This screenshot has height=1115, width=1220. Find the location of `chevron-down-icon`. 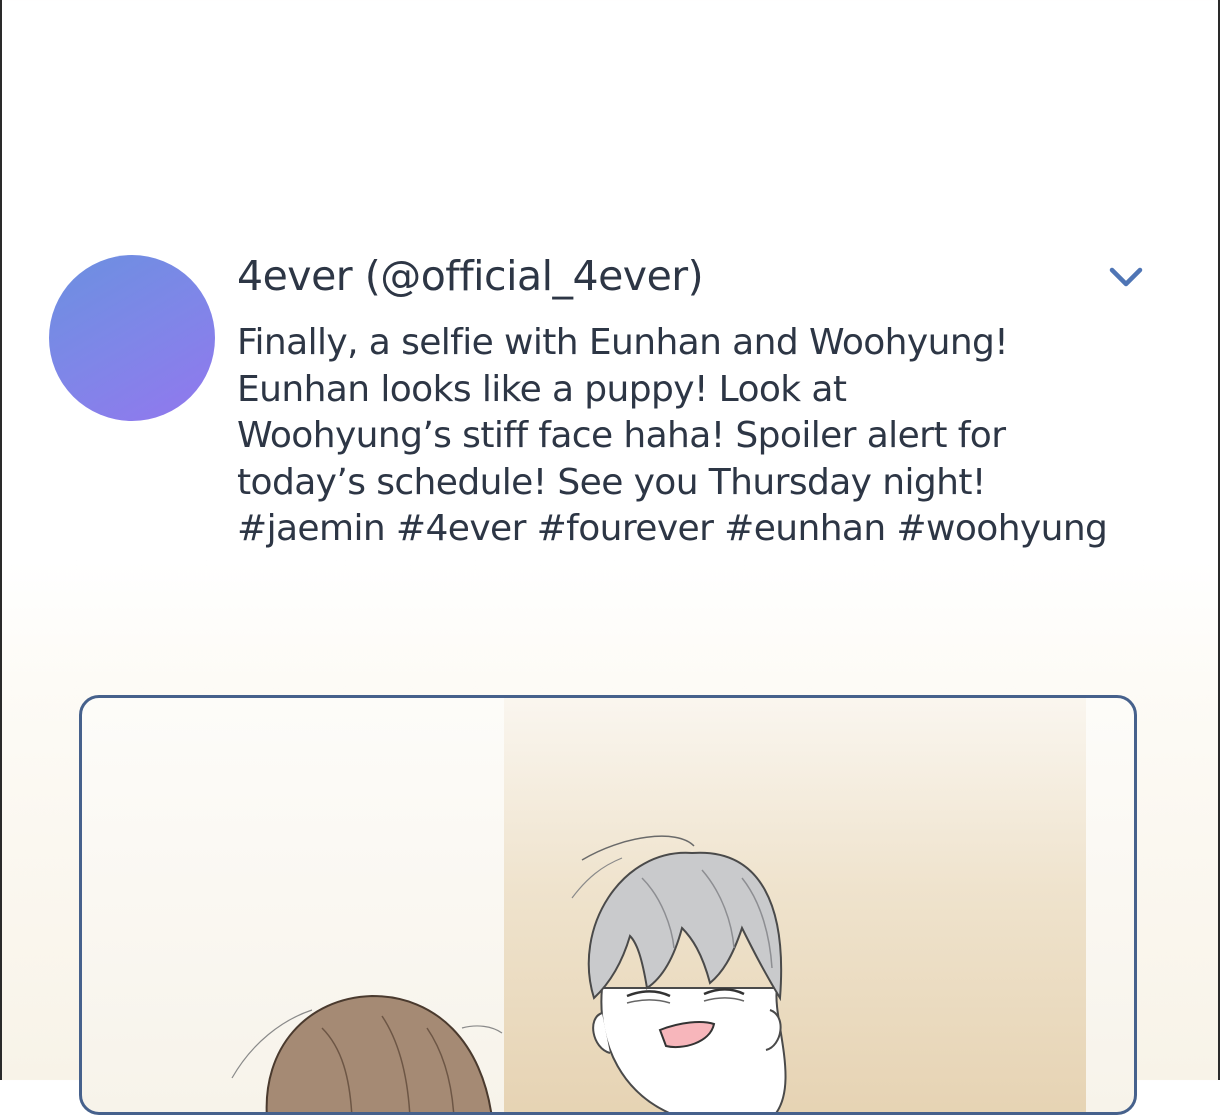

chevron-down-icon is located at coordinates (1126, 278).